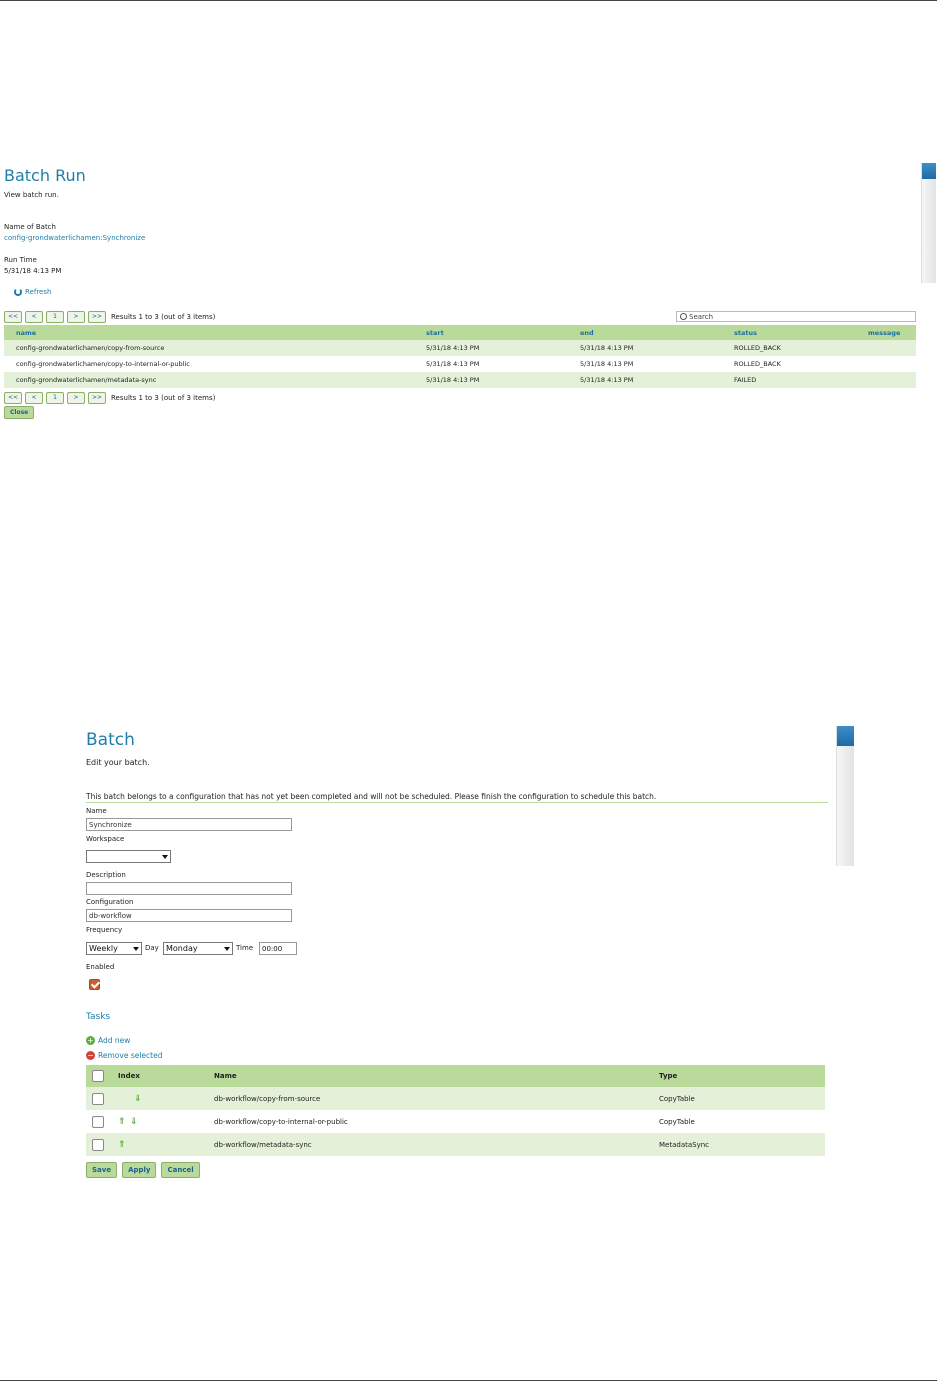 The image size is (937, 1382). What do you see at coordinates (94, 984) in the screenshot?
I see `enabled-checkbox` at bounding box center [94, 984].